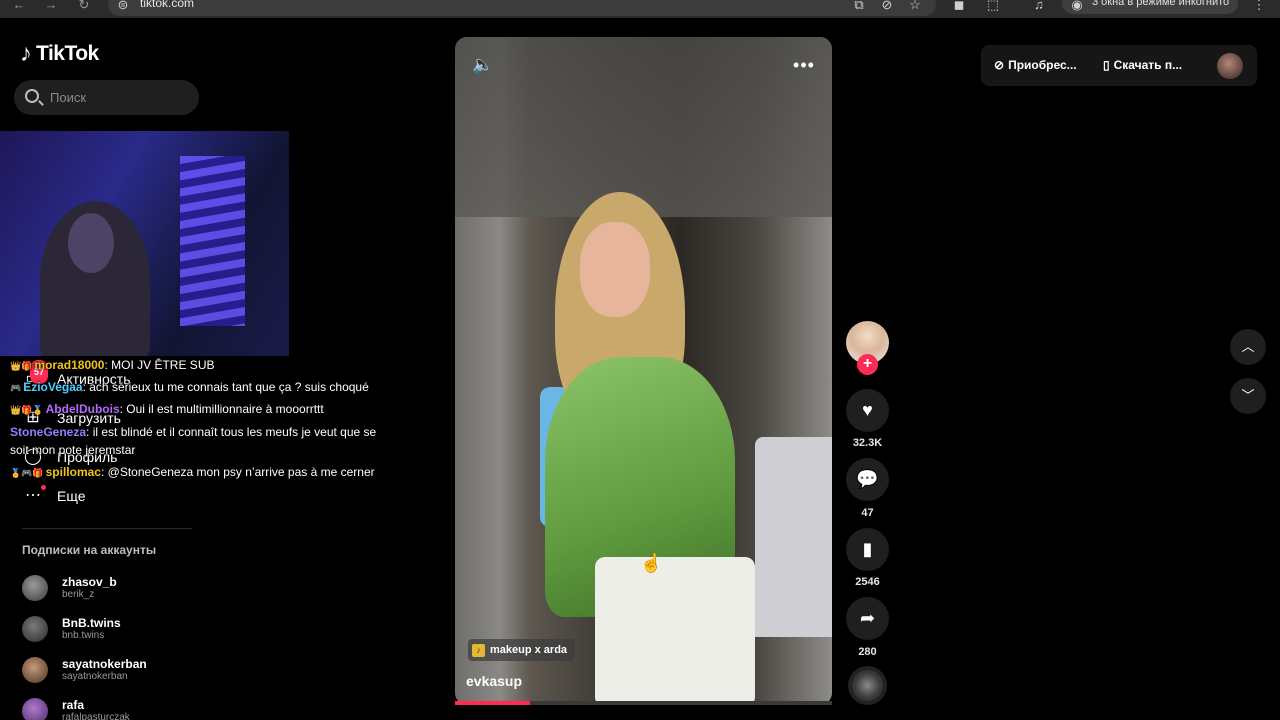 The width and height of the screenshot is (1280, 720). What do you see at coordinates (1106, 65) in the screenshot?
I see `phone-icon: ▯` at bounding box center [1106, 65].